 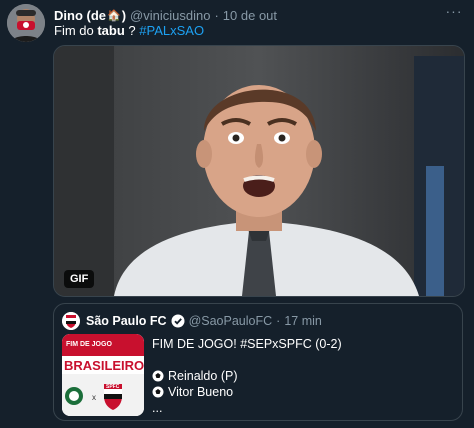 What do you see at coordinates (89, 344) in the screenshot?
I see `thumb-small-text: FIM DE JOGO` at bounding box center [89, 344].